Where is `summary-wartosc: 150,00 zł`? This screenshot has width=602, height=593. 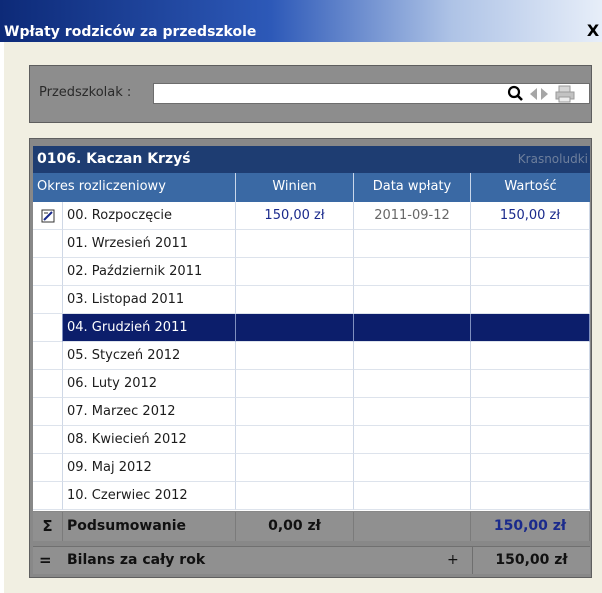 summary-wartosc: 150,00 zł is located at coordinates (530, 526).